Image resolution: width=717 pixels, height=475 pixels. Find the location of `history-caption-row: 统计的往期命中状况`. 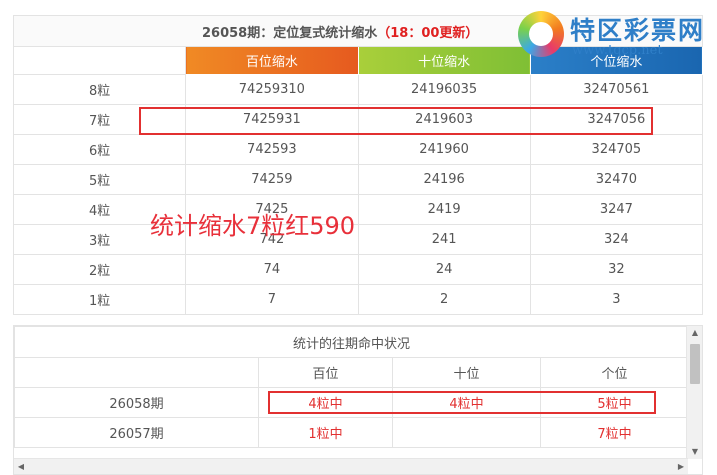

history-caption-row: 统计的往期命中状况 is located at coordinates (352, 342).